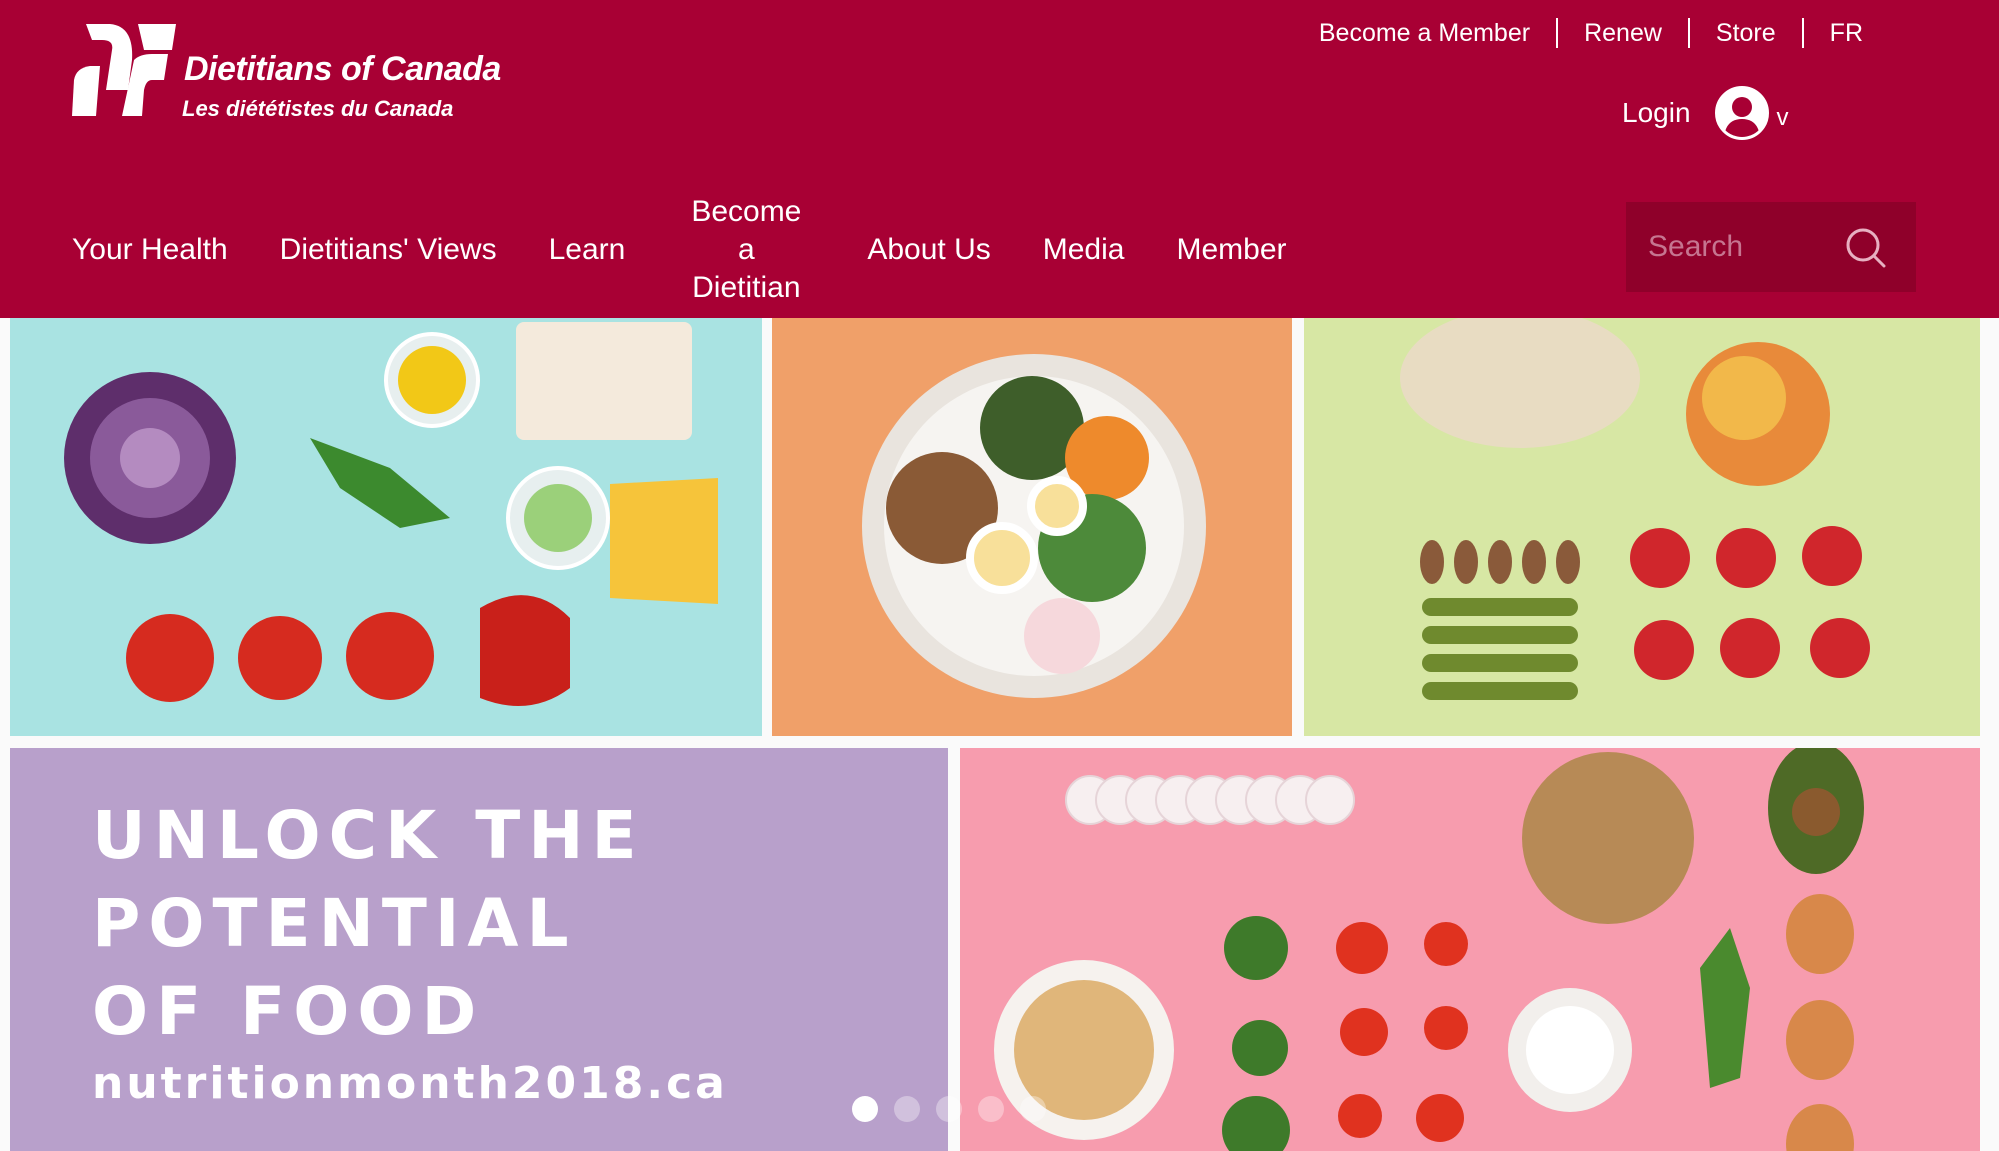 The image size is (1999, 1151). What do you see at coordinates (928, 250) in the screenshot?
I see `nav-about-us: About Us` at bounding box center [928, 250].